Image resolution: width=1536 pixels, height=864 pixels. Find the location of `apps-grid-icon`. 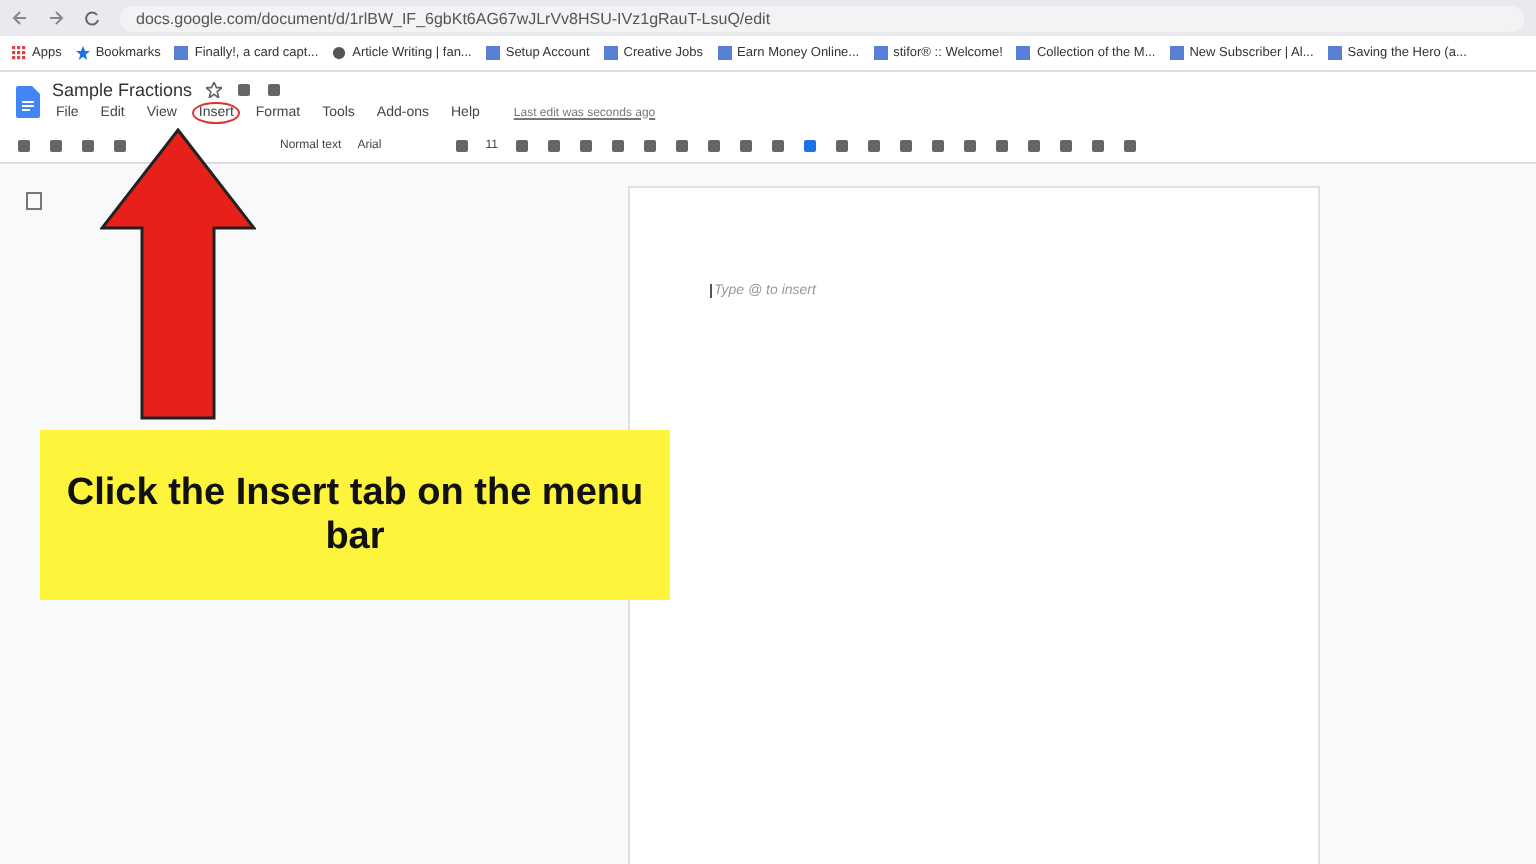

apps-grid-icon is located at coordinates (19, 53).